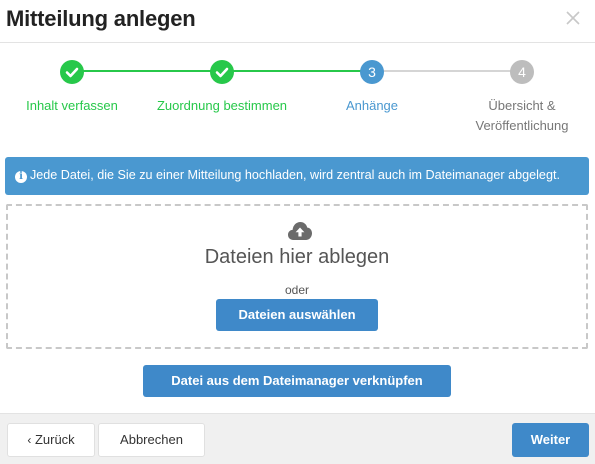  What do you see at coordinates (297, 381) in the screenshot?
I see `link-from-filemanager-button: Datei aus dem Dateimanager verknüpfen` at bounding box center [297, 381].